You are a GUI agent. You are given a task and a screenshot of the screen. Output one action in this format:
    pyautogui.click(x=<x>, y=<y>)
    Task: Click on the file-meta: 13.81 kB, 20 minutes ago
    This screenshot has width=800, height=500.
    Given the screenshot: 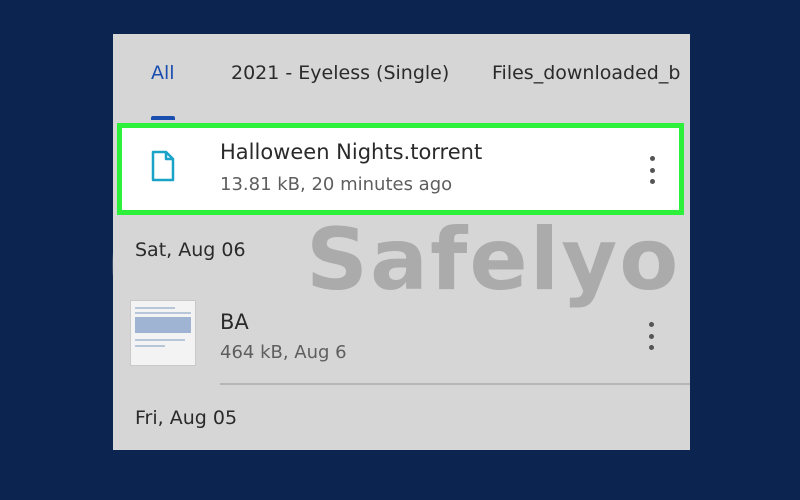 What is the action you would take?
    pyautogui.click(x=336, y=184)
    